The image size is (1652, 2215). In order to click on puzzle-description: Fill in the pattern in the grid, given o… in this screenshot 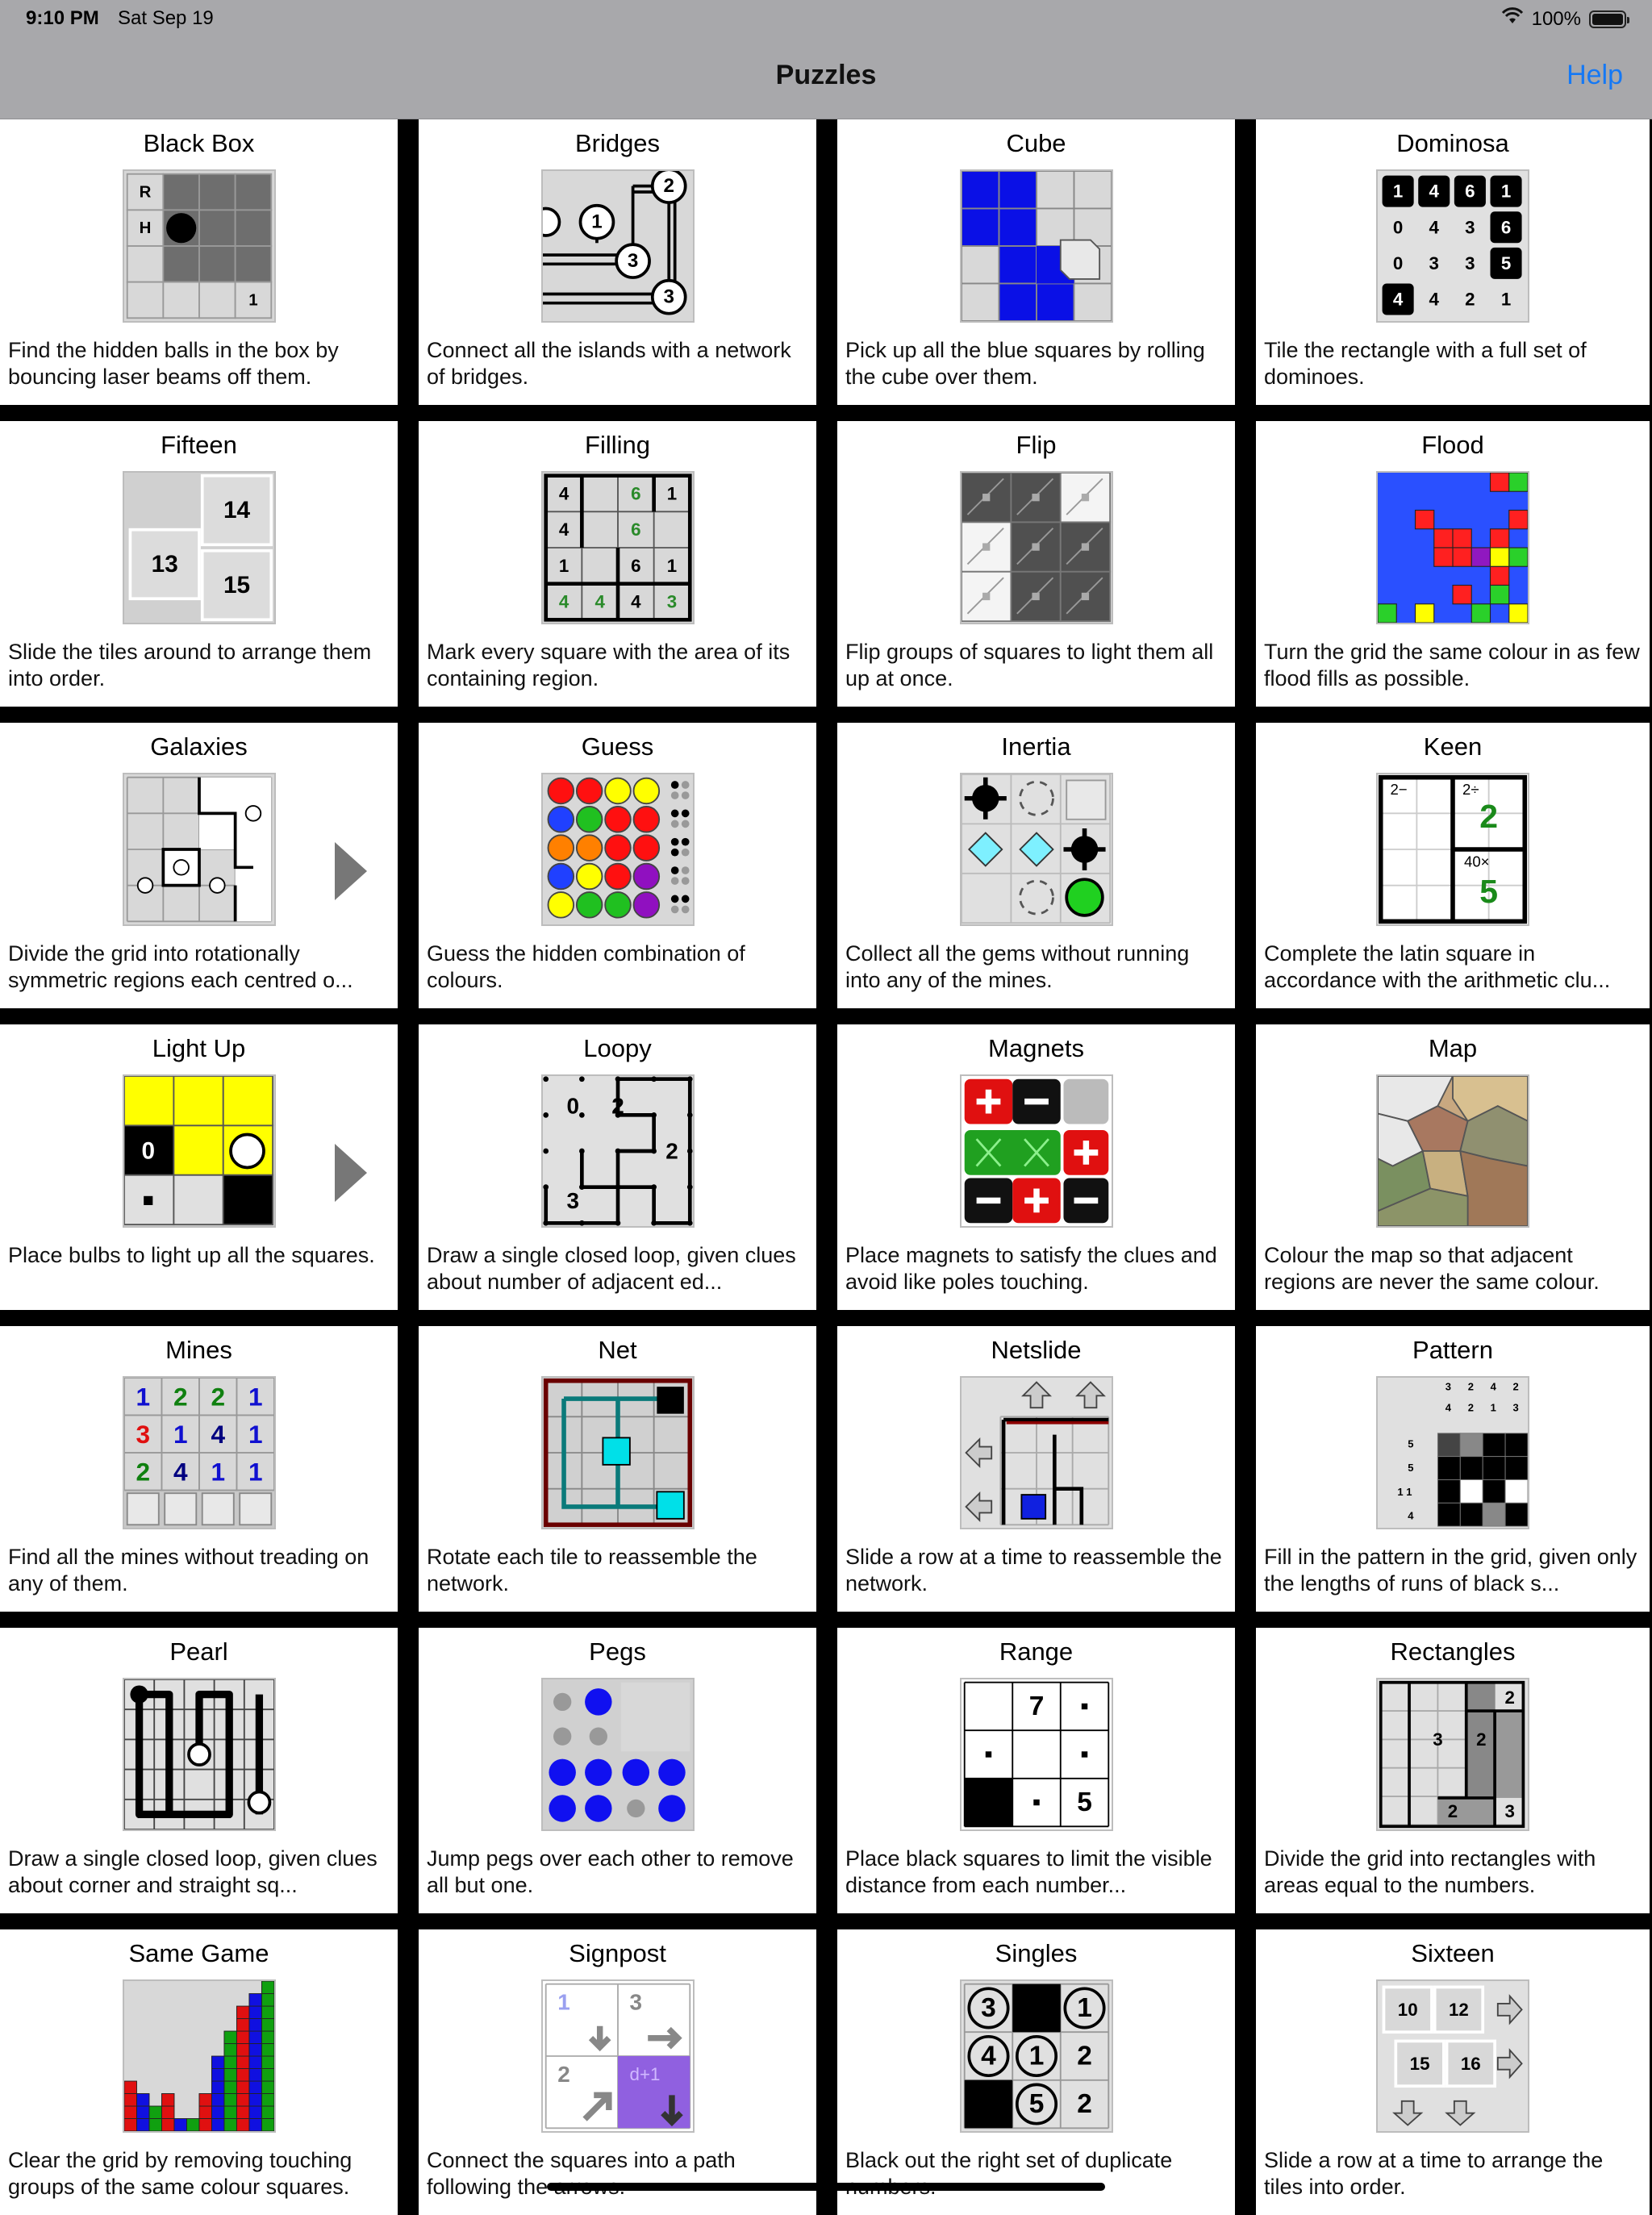, I will do `click(1451, 1570)`.